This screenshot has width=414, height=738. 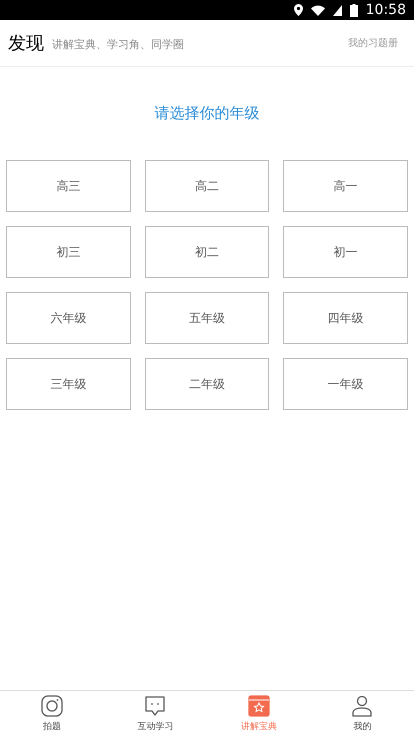 What do you see at coordinates (207, 318) in the screenshot?
I see `grade-button: 五年级` at bounding box center [207, 318].